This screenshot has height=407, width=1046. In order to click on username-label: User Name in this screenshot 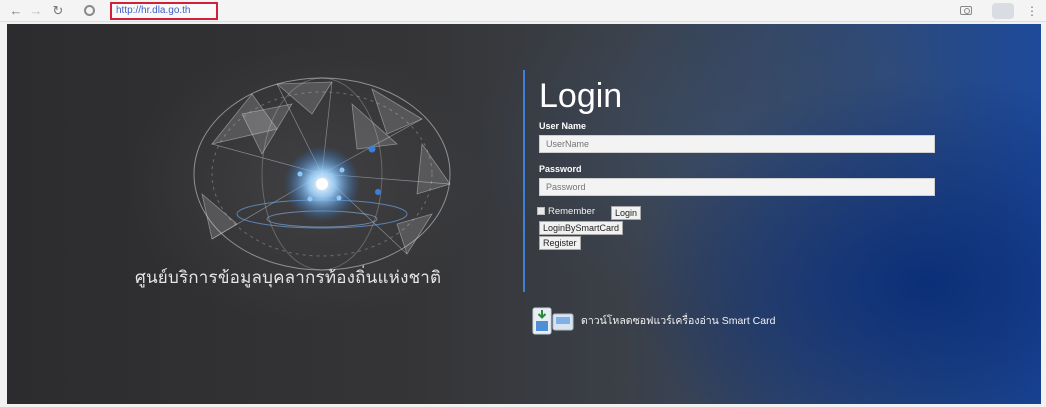, I will do `click(563, 126)`.